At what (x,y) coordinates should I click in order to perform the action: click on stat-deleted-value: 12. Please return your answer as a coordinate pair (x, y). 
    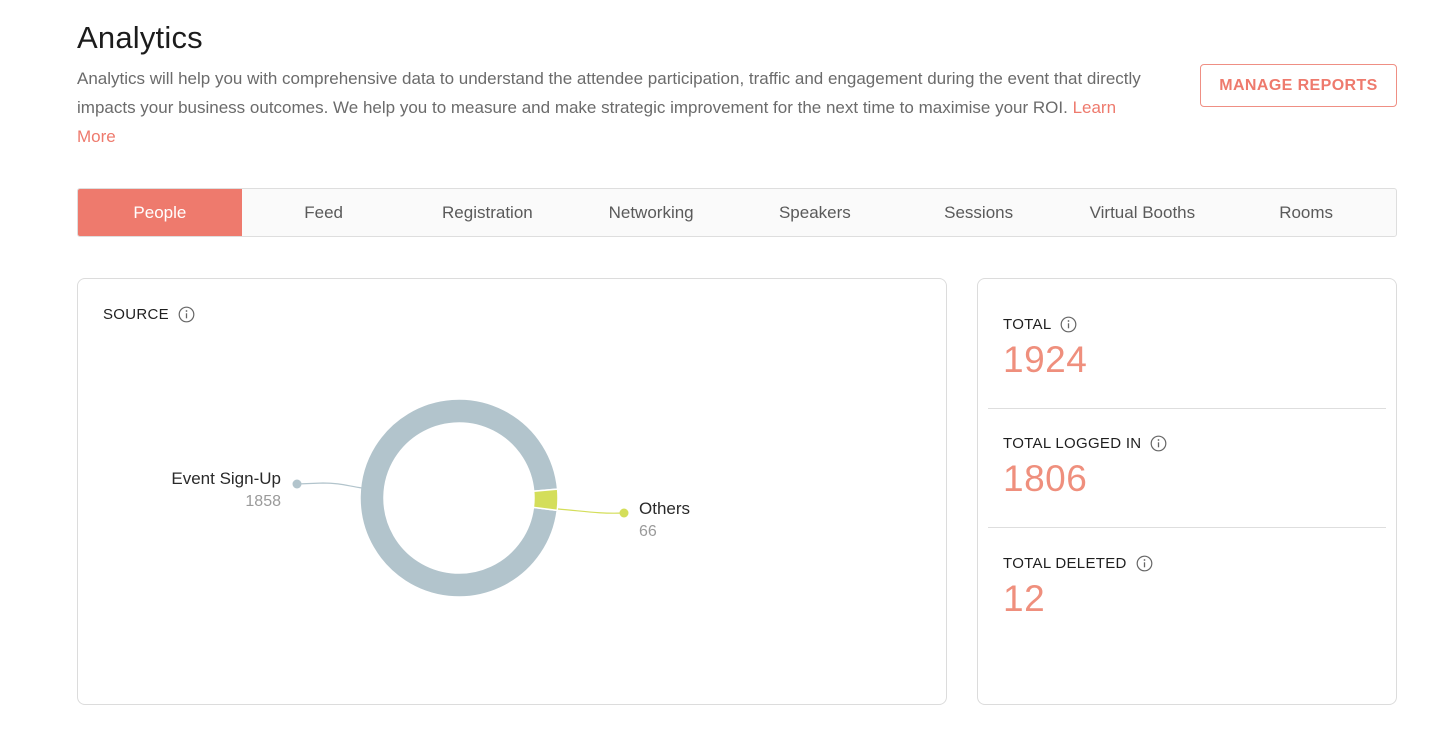
    Looking at the image, I should click on (1024, 598).